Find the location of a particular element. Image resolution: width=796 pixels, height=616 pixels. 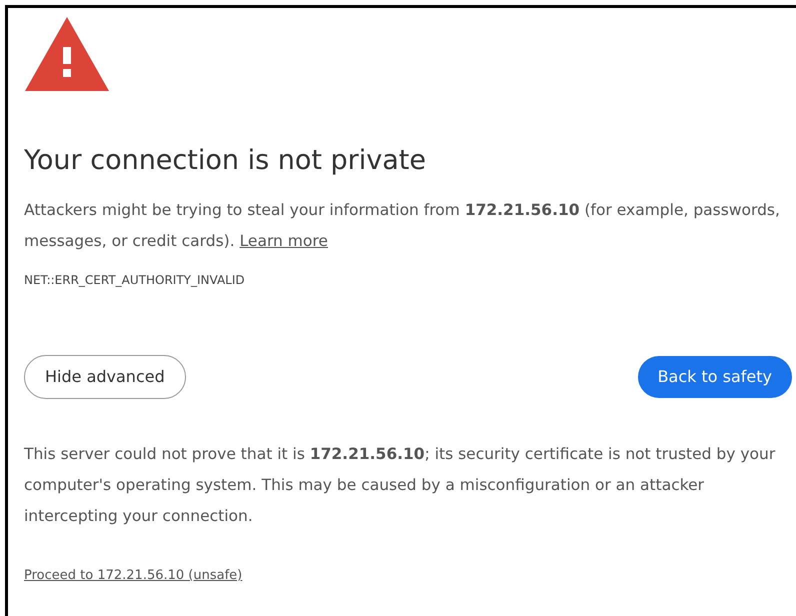

proceed-link: Proceed to 172.21.56.10 (unsafe) is located at coordinates (133, 576).